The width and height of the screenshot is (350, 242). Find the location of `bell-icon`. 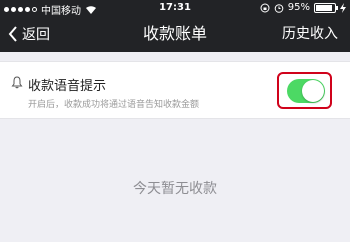

bell-icon is located at coordinates (17, 82).